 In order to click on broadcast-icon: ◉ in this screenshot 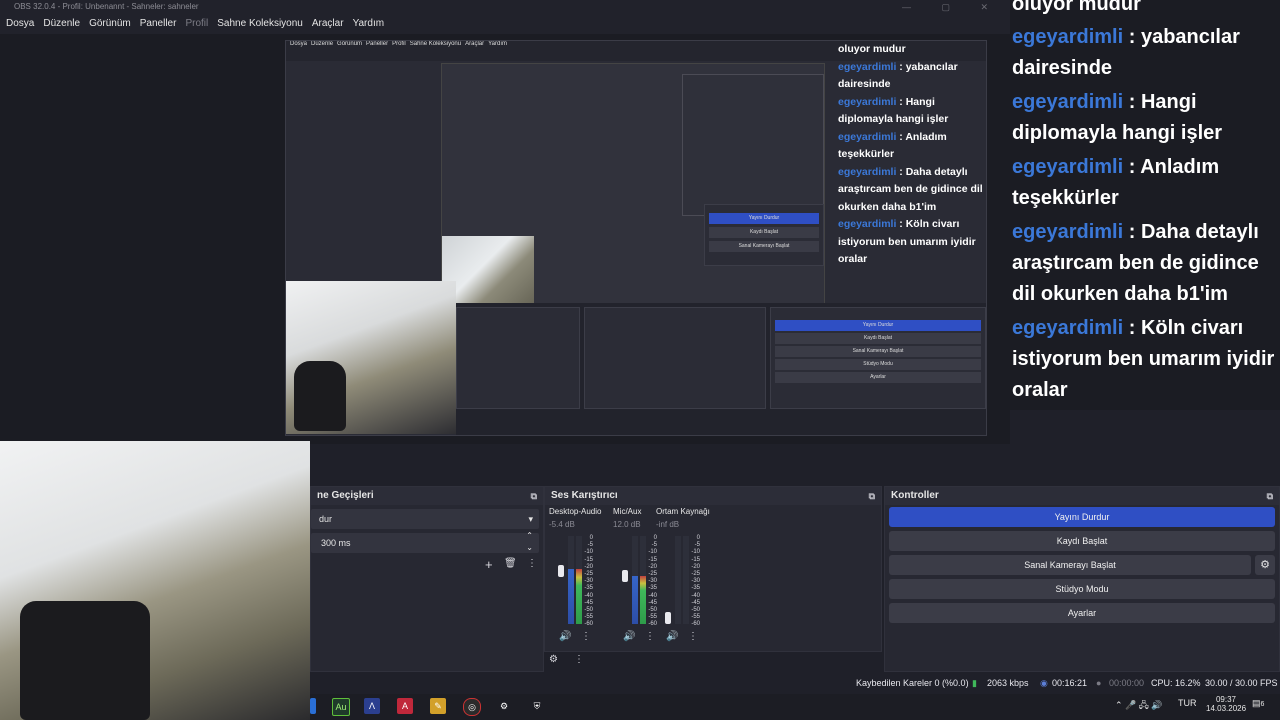, I will do `click(1044, 683)`.